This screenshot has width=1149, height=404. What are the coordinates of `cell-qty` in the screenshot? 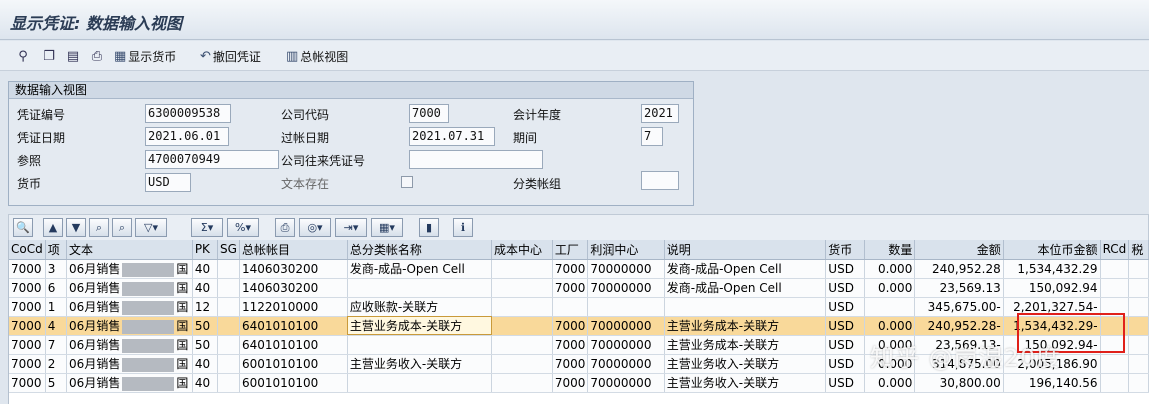 It's located at (890, 307).